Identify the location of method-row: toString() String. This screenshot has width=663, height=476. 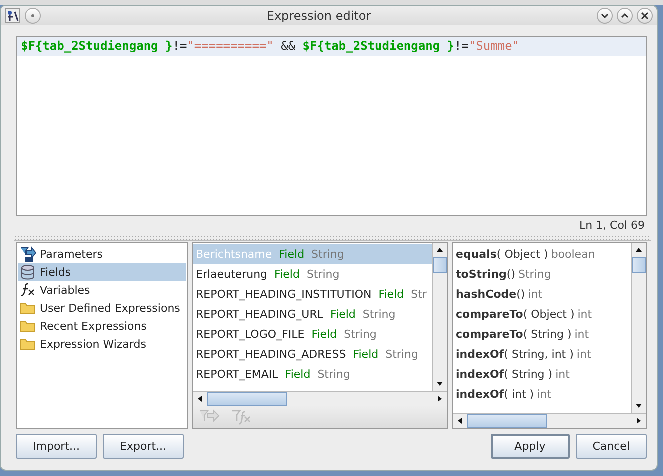
(542, 274).